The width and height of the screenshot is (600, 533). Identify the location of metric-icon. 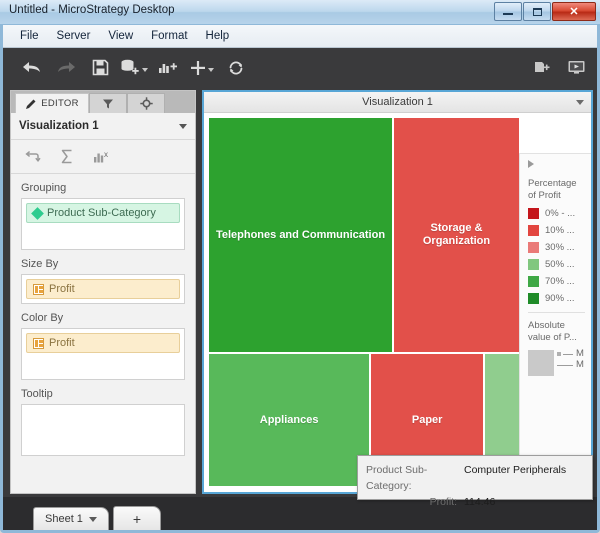
(38, 343).